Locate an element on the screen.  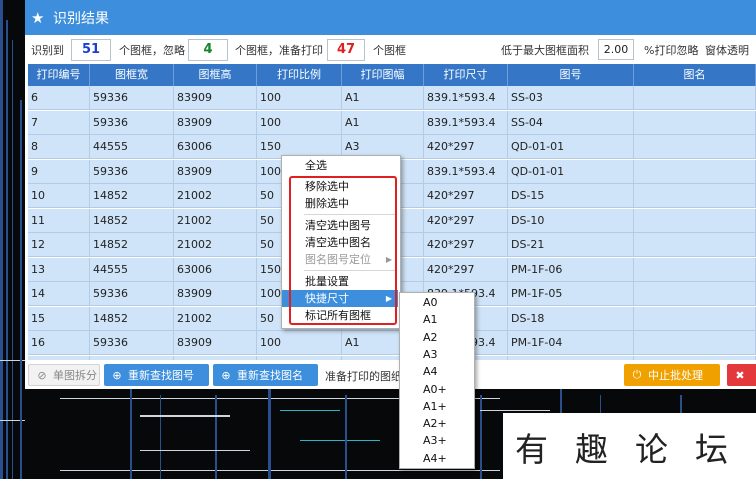
col-header: 打印比例 is located at coordinates (299, 75).